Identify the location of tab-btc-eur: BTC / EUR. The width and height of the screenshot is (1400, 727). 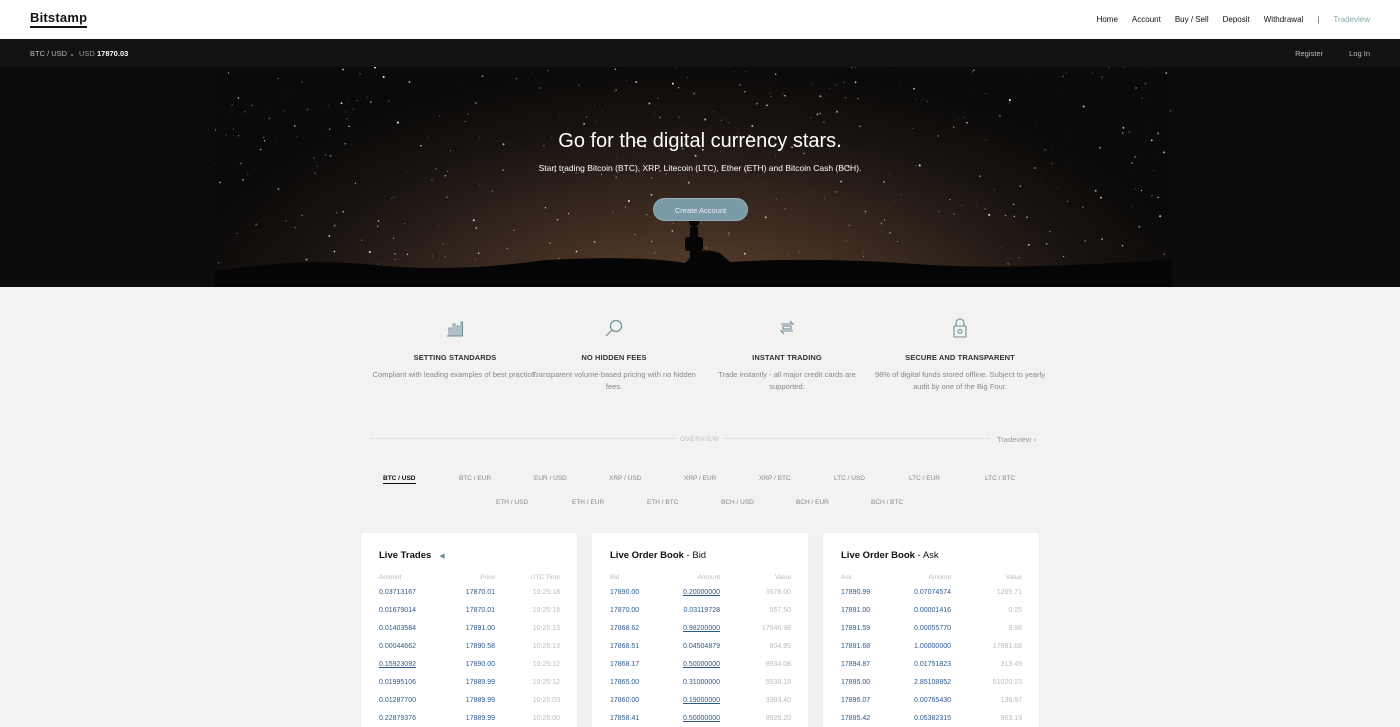
(475, 478).